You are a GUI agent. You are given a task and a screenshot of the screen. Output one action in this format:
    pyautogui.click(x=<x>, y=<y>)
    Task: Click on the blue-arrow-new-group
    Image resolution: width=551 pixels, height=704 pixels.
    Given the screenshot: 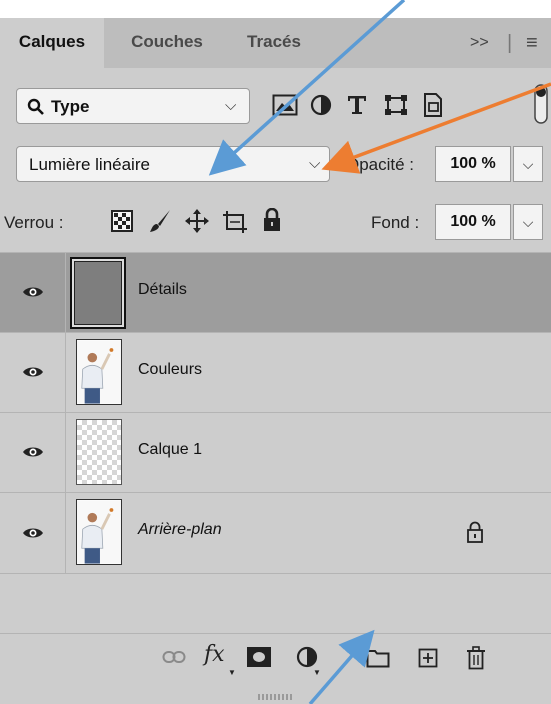 What is the action you would take?
    pyautogui.click(x=341, y=666)
    